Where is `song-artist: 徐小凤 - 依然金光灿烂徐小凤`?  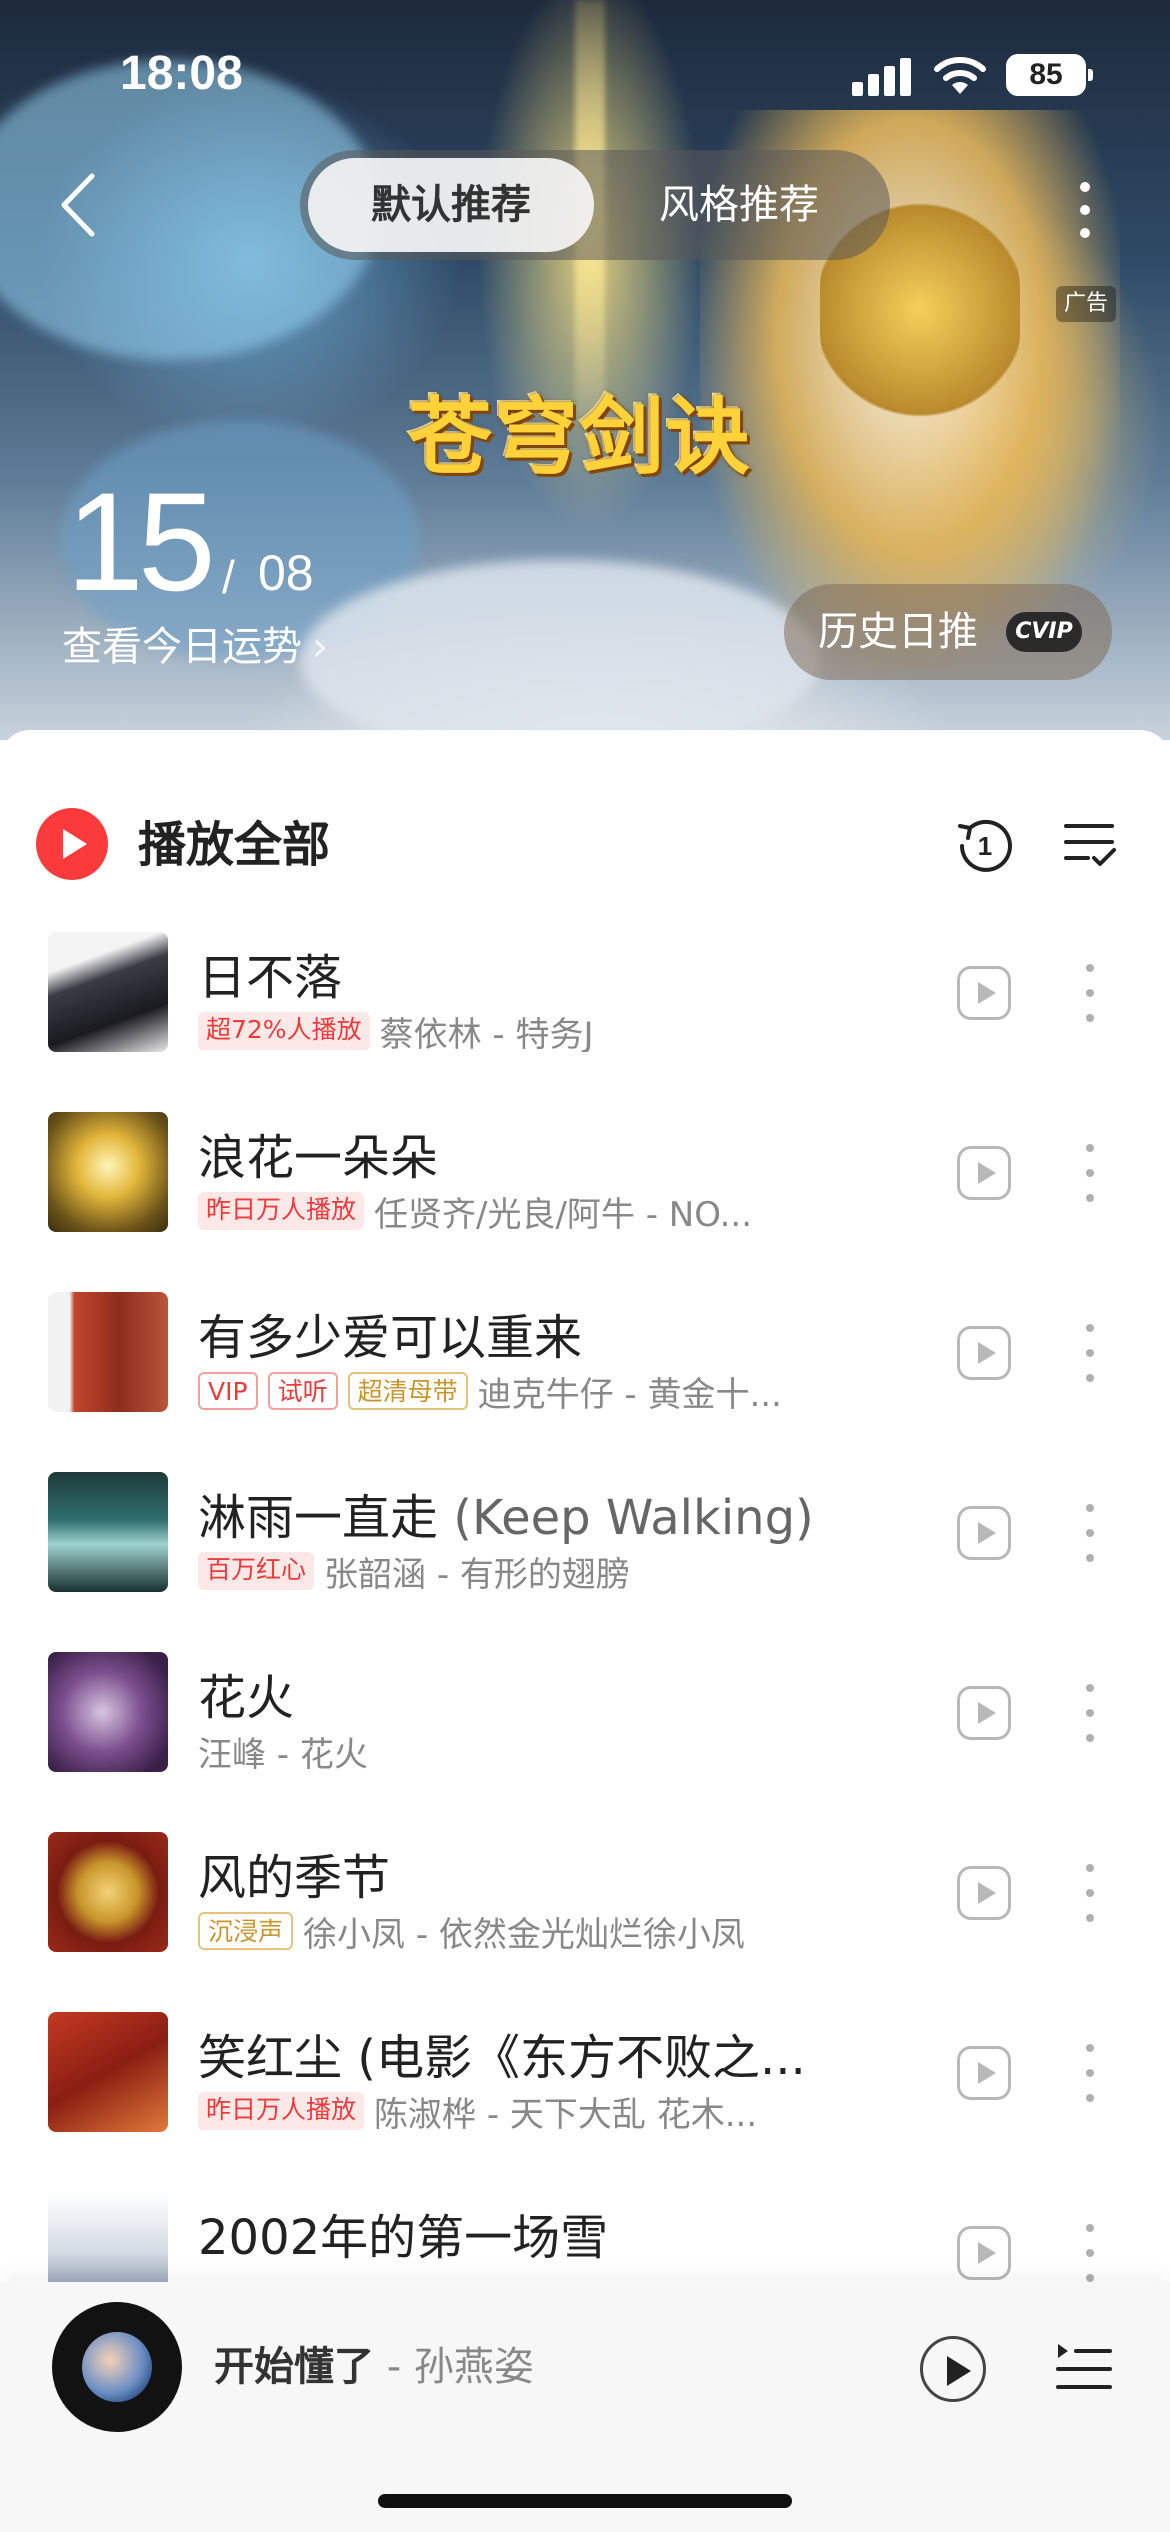 song-artist: 徐小凤 - 依然金光灿烂徐小凤 is located at coordinates (524, 1933).